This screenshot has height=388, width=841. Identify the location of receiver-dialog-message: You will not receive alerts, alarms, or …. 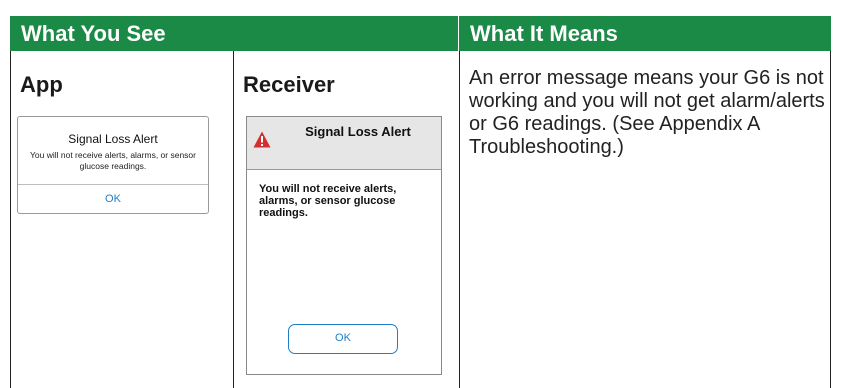
(328, 201).